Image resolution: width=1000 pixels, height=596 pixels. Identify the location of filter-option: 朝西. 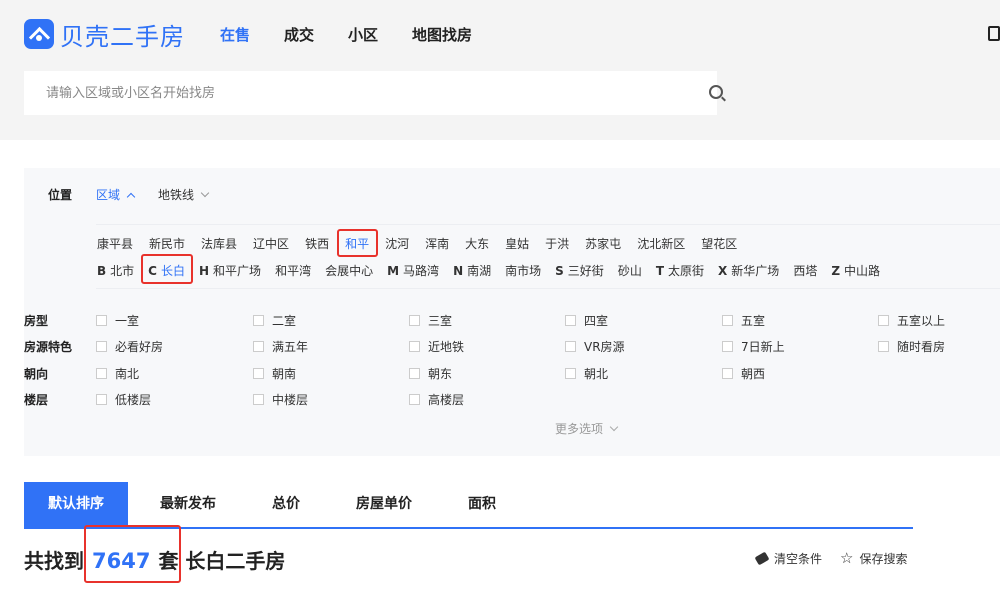
(743, 373).